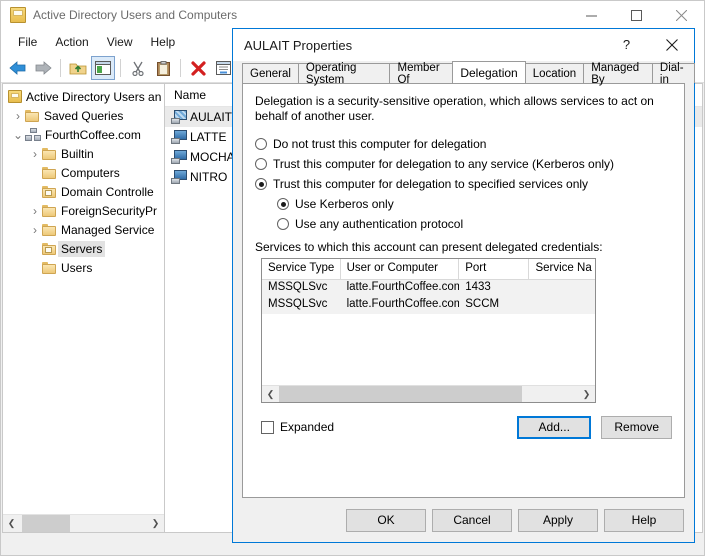  I want to click on menu-file: File, so click(27, 42).